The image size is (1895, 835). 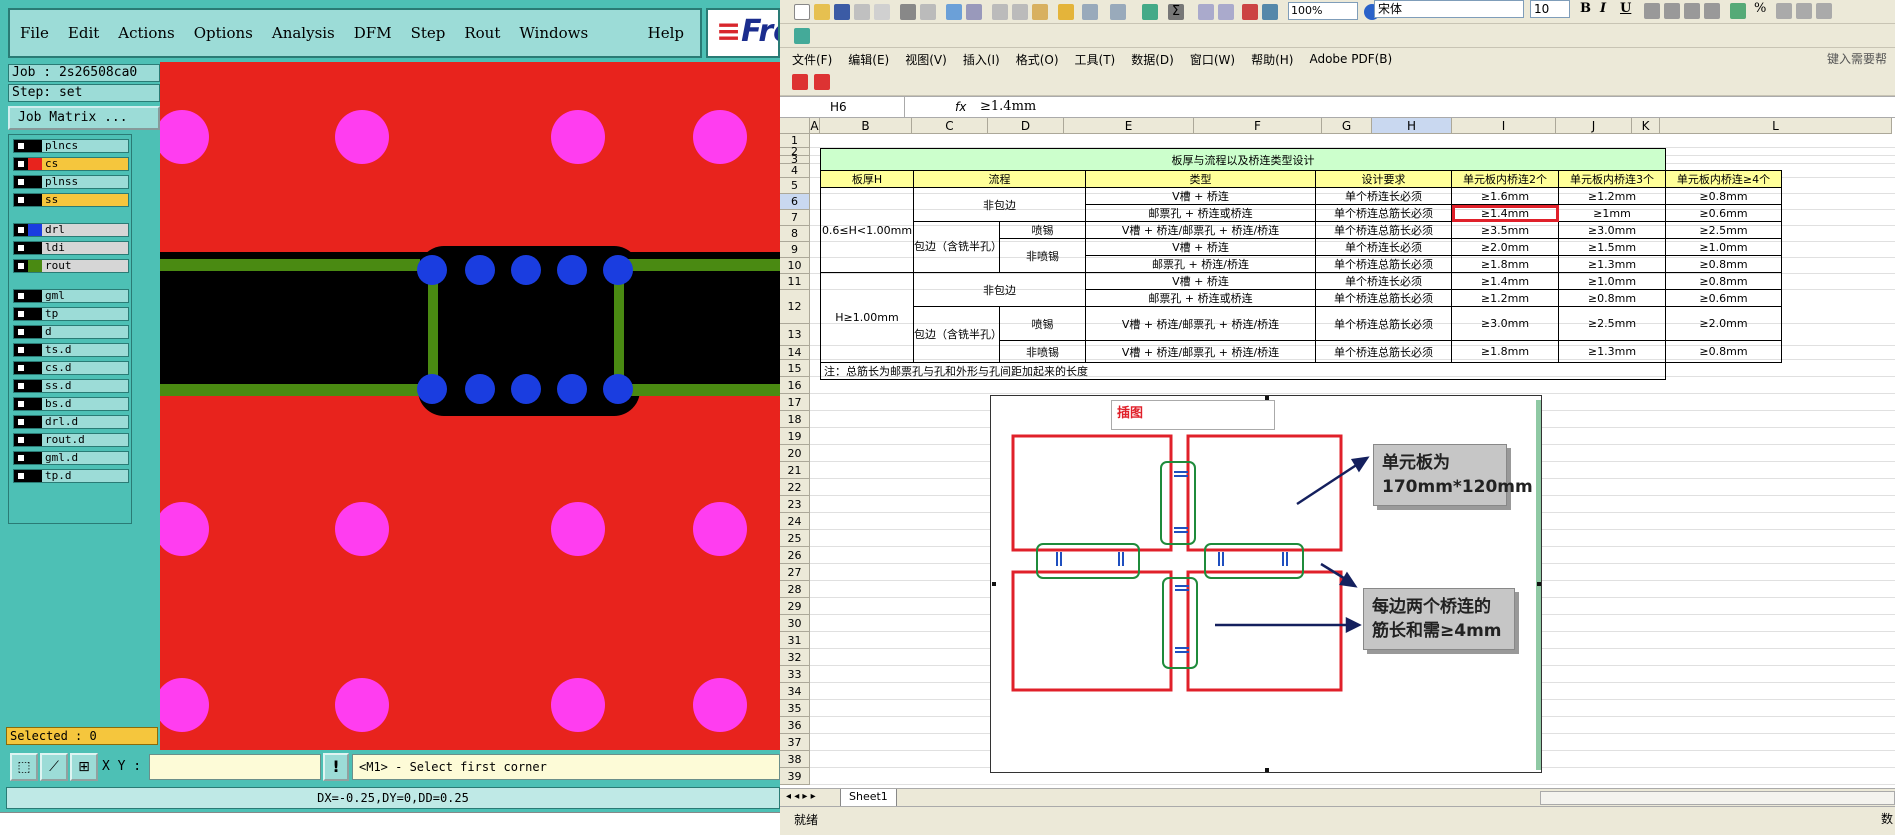 I want to click on row-header: 36, so click(x=795, y=725).